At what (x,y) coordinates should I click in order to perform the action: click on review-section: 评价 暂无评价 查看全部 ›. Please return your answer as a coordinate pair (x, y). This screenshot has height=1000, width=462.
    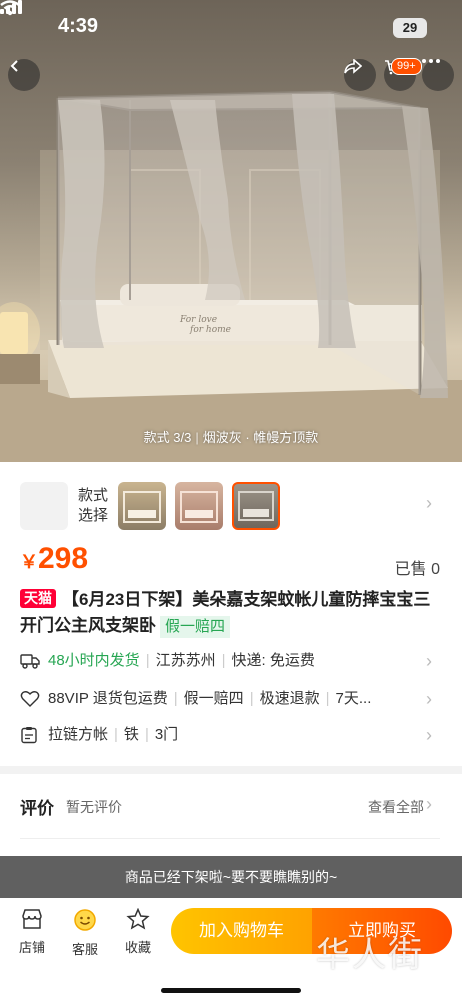
    Looking at the image, I should click on (231, 815).